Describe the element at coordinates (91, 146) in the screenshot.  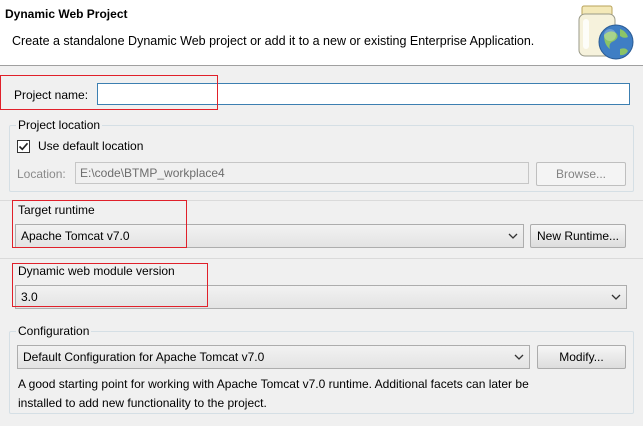
I see `use-default-location-label: Use default location` at that location.